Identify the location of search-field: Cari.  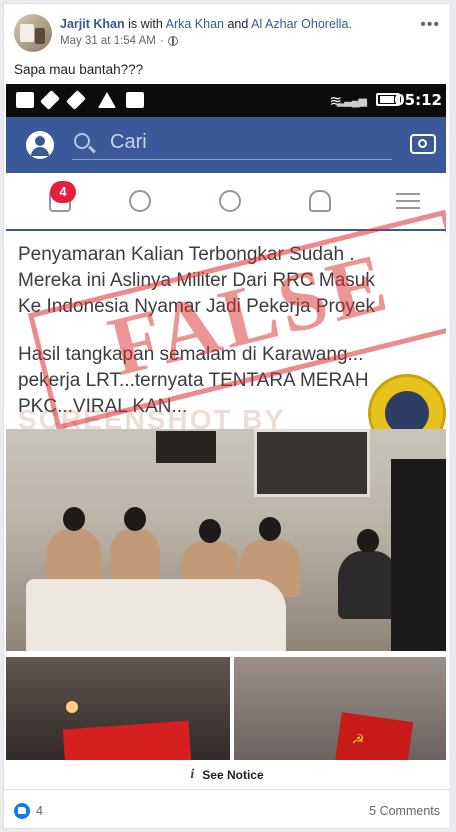
(232, 145).